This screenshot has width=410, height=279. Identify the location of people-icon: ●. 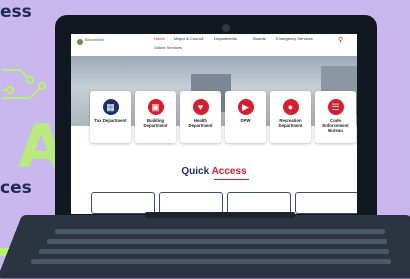
(290, 107).